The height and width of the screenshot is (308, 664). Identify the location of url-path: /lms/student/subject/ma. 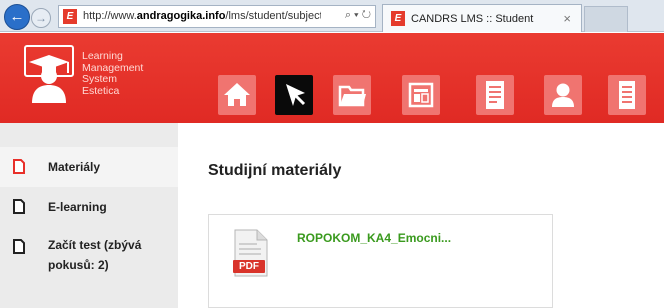
(273, 16).